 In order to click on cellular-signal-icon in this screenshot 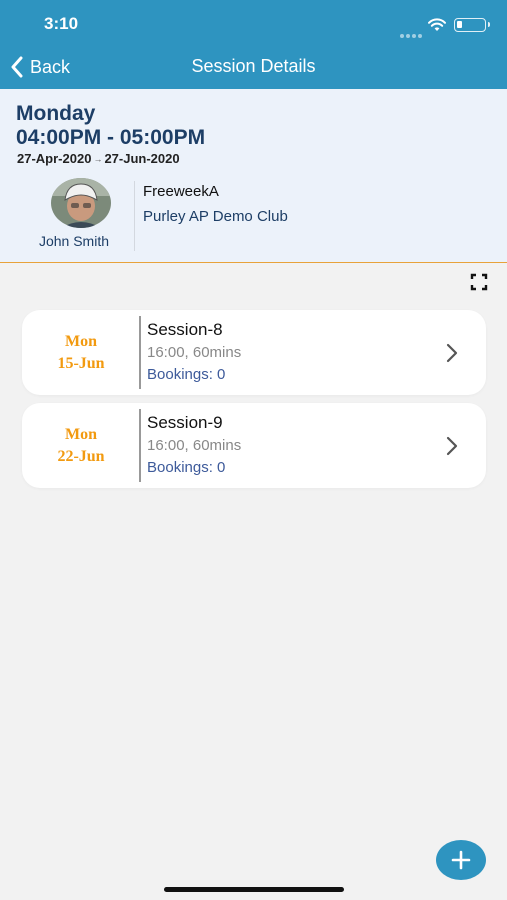, I will do `click(412, 34)`.